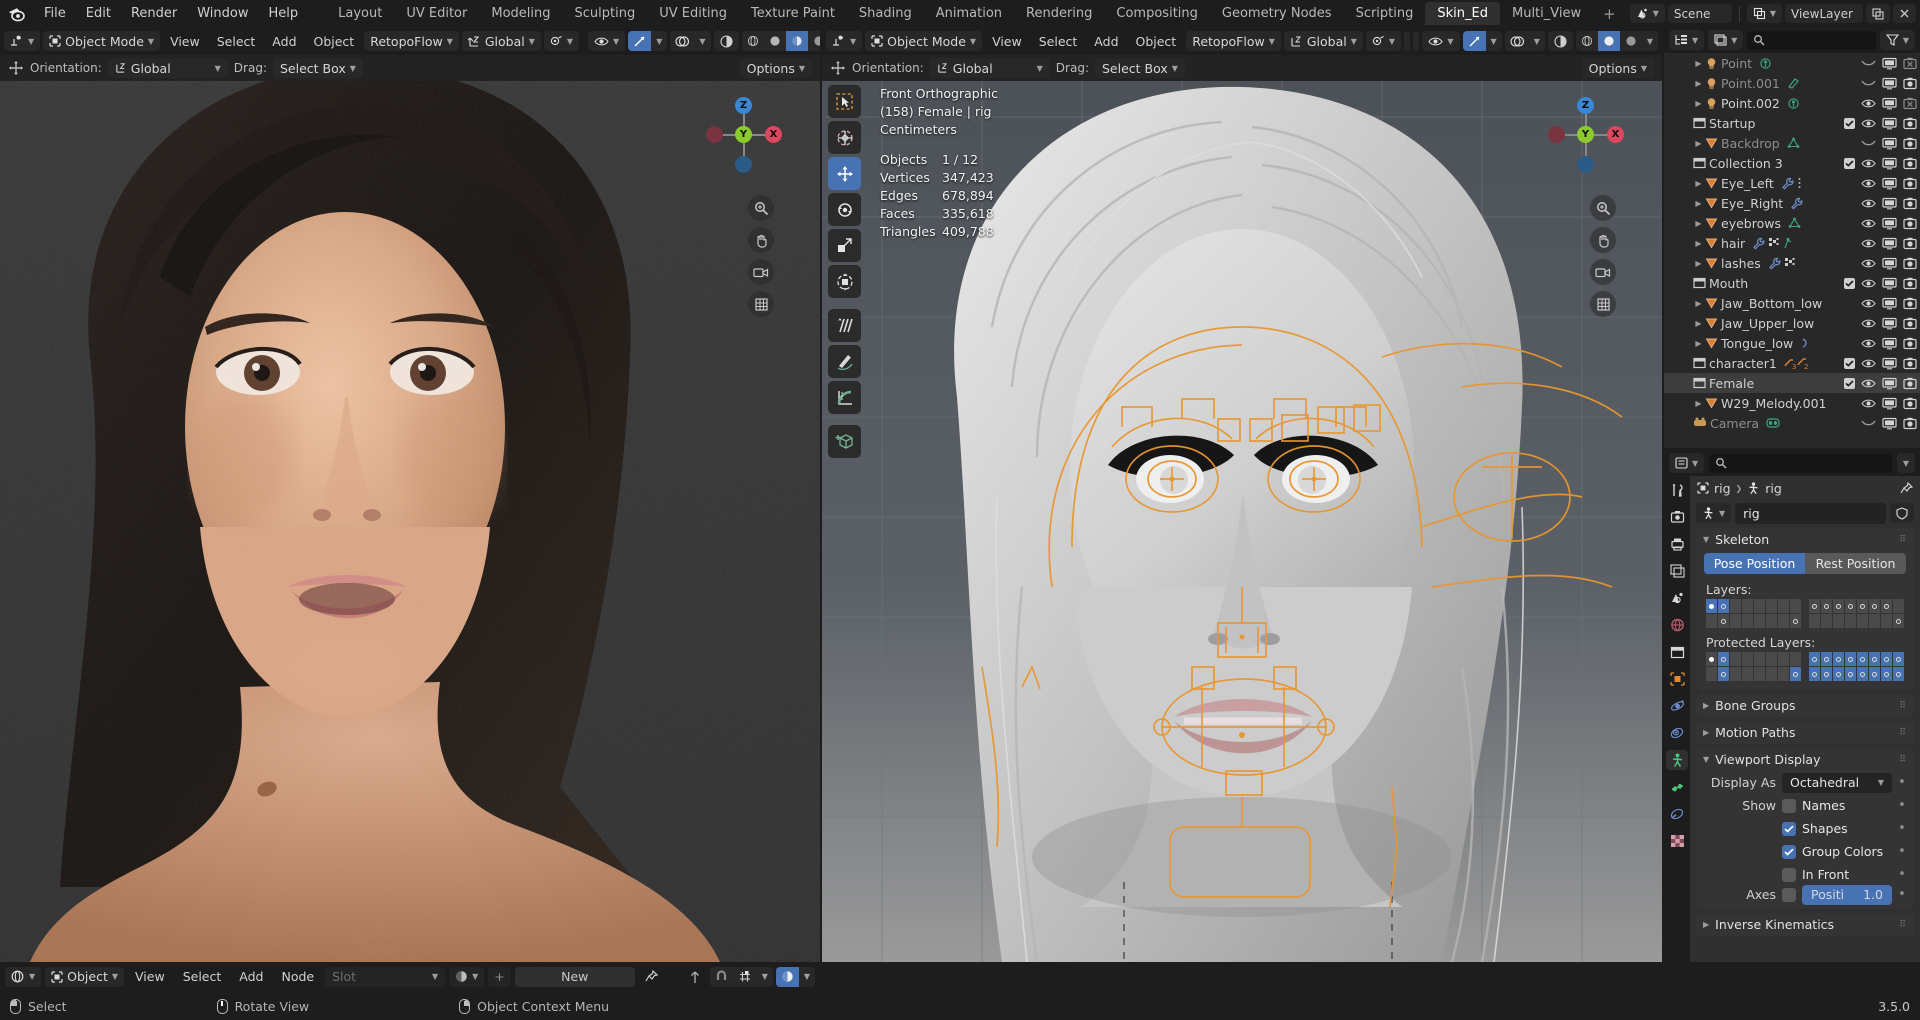 The width and height of the screenshot is (1920, 1020). I want to click on outliner-row: ▶ lashes, so click(1792, 263).